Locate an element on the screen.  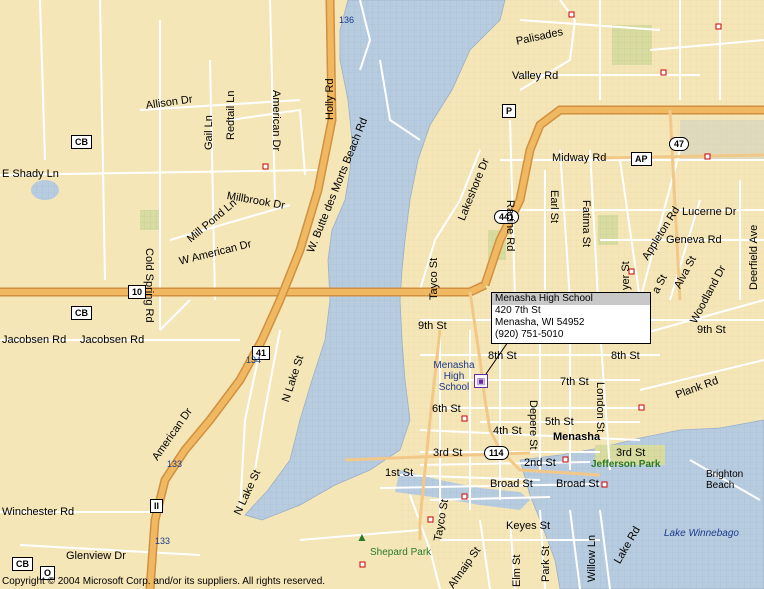
street-broad-st-west: Broad St is located at coordinates (511, 484).